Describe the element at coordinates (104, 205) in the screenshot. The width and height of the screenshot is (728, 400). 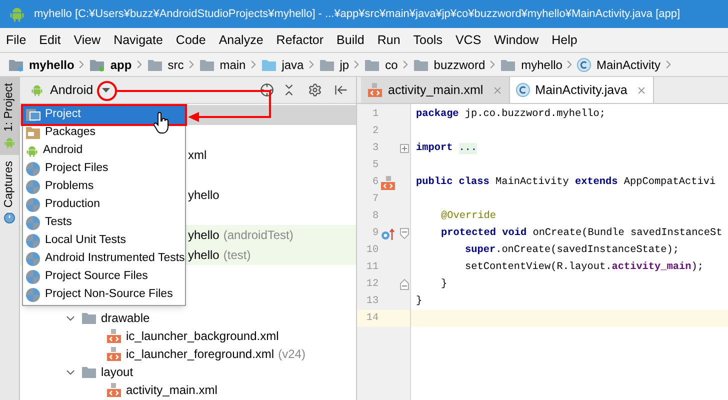
I see `dropdown-item: Production` at that location.